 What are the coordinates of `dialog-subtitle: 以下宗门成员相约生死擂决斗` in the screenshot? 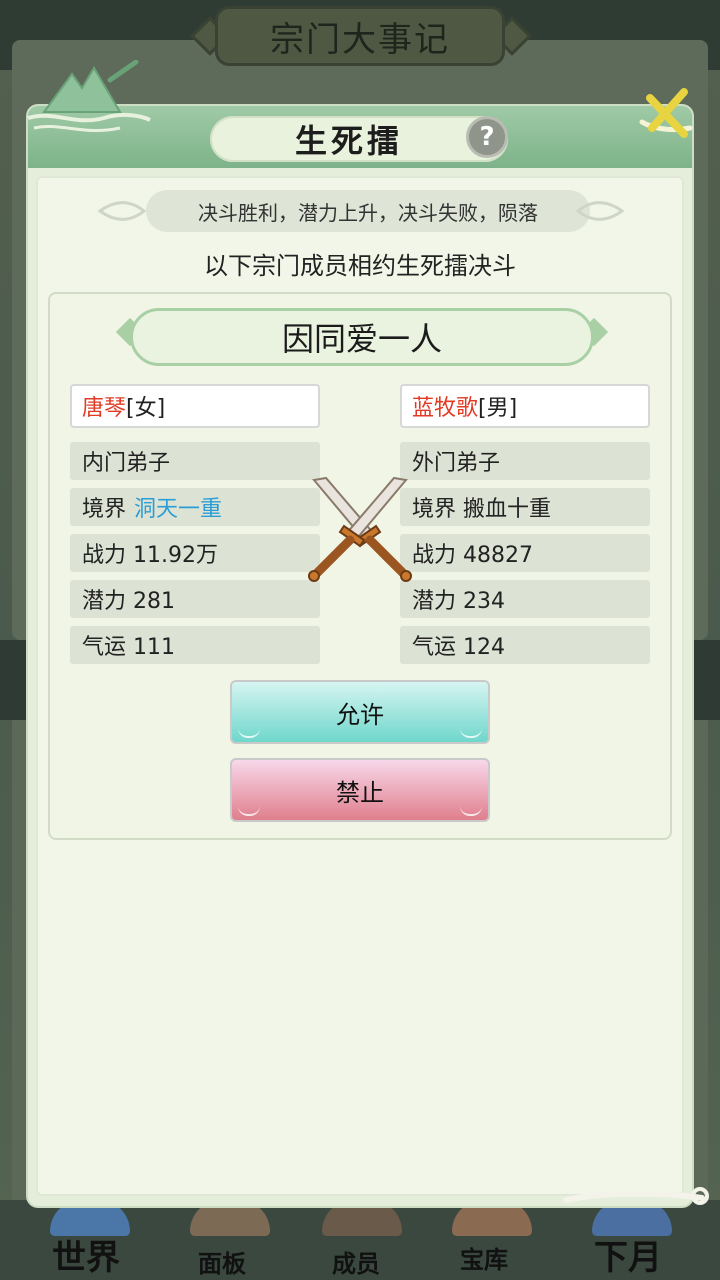 It's located at (360, 266).